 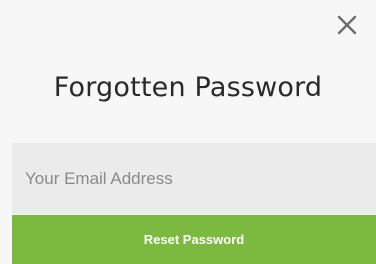 I want to click on close-icon, so click(x=347, y=25).